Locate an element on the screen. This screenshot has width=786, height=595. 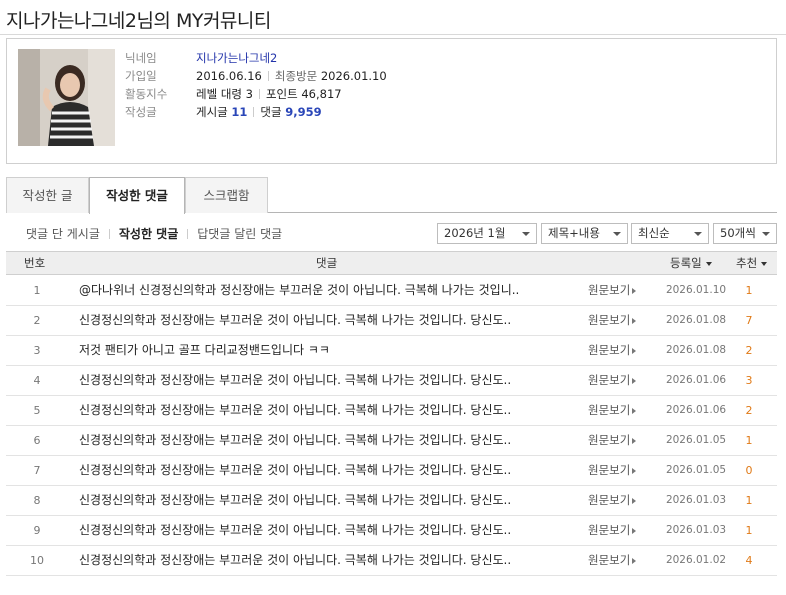
search-scope-select: 제목+내용 is located at coordinates (584, 233).